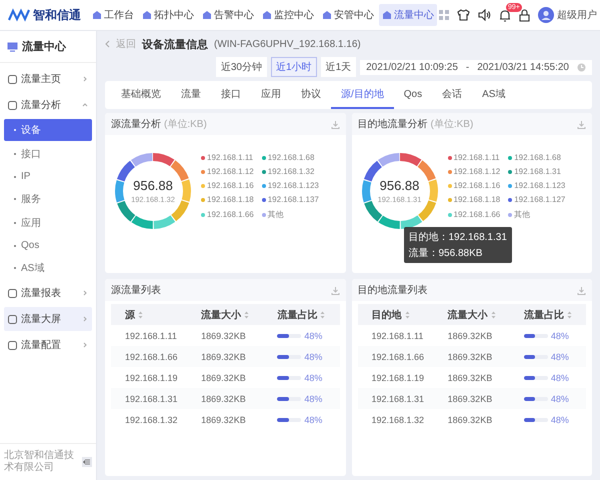  What do you see at coordinates (228, 15) in the screenshot?
I see `nav-item: 告警中心` at bounding box center [228, 15].